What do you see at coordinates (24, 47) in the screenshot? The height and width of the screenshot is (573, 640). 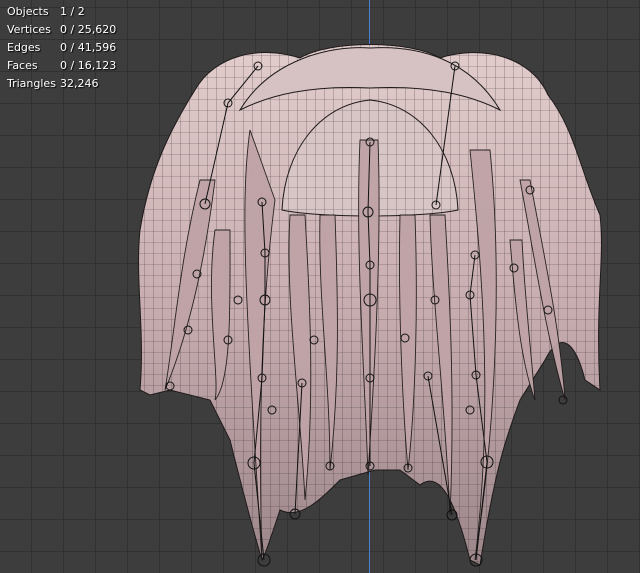 I see `stat-label: Edges` at bounding box center [24, 47].